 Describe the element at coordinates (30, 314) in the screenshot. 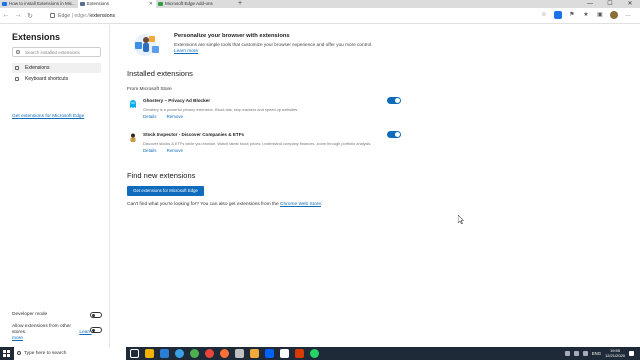

I see `developer-mode-label: Developer mode` at that location.